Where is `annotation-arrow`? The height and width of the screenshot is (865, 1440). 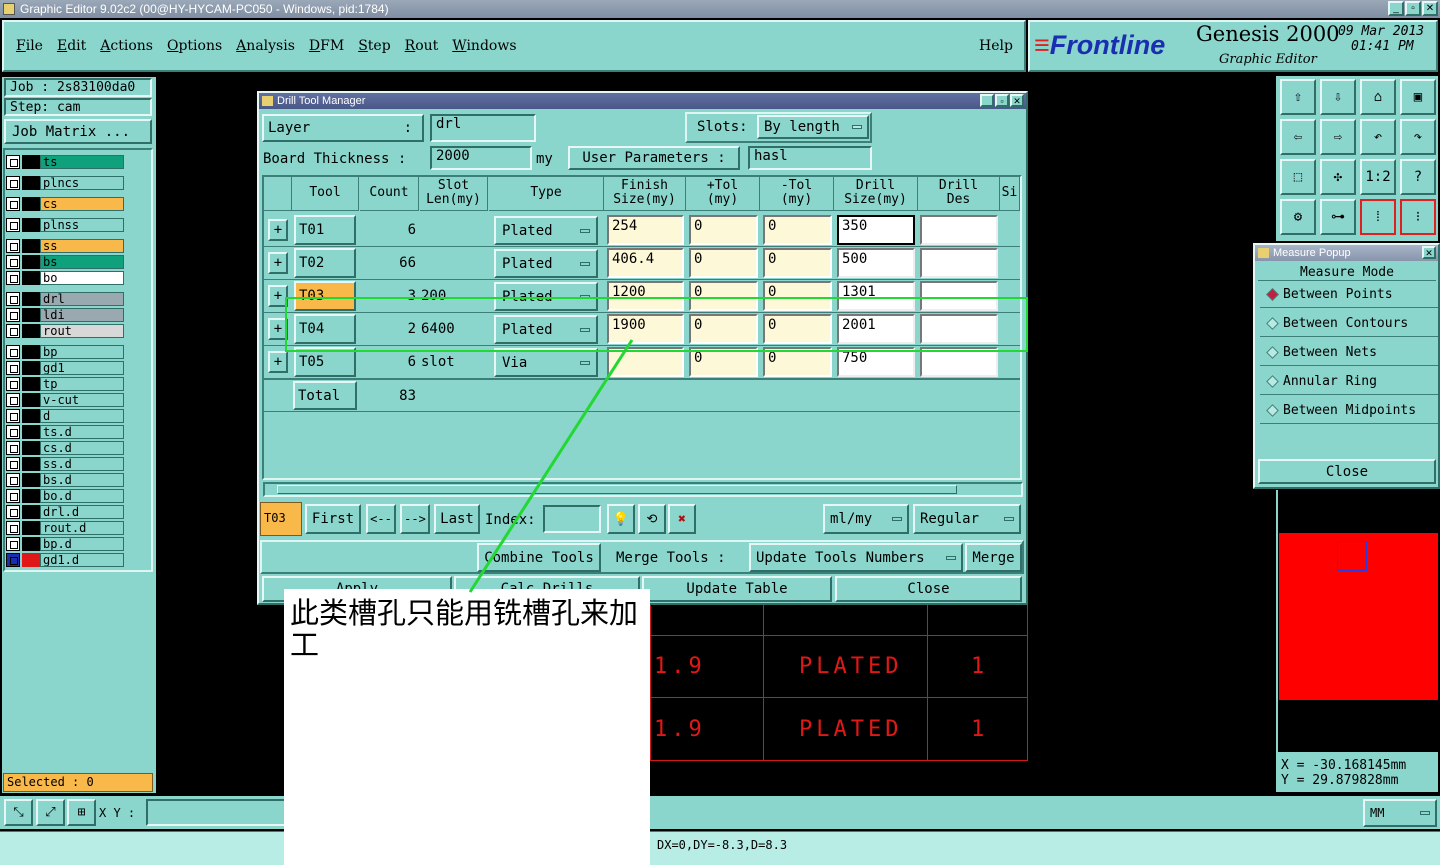
annotation-arrow is located at coordinates (551, 466).